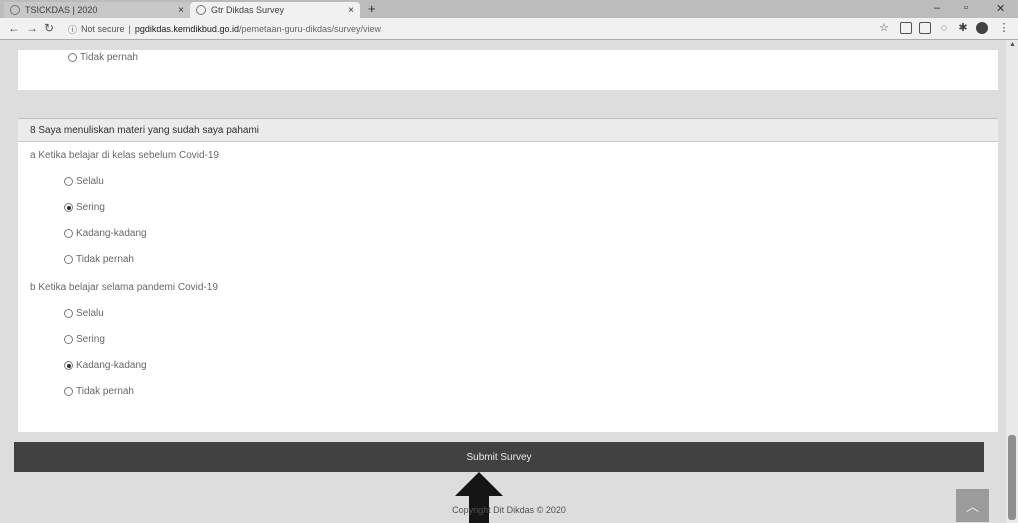  Describe the element at coordinates (509, 510) in the screenshot. I see `footer-copyright: Copyright Dit Dikdas © 2020` at that location.